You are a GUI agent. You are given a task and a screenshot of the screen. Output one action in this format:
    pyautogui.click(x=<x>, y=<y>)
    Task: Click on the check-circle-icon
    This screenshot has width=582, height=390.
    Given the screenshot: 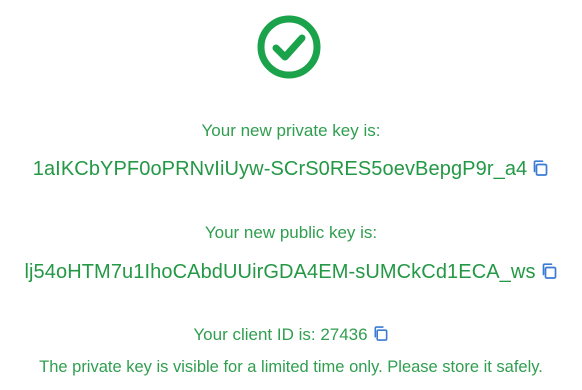 What is the action you would take?
    pyautogui.click(x=289, y=47)
    